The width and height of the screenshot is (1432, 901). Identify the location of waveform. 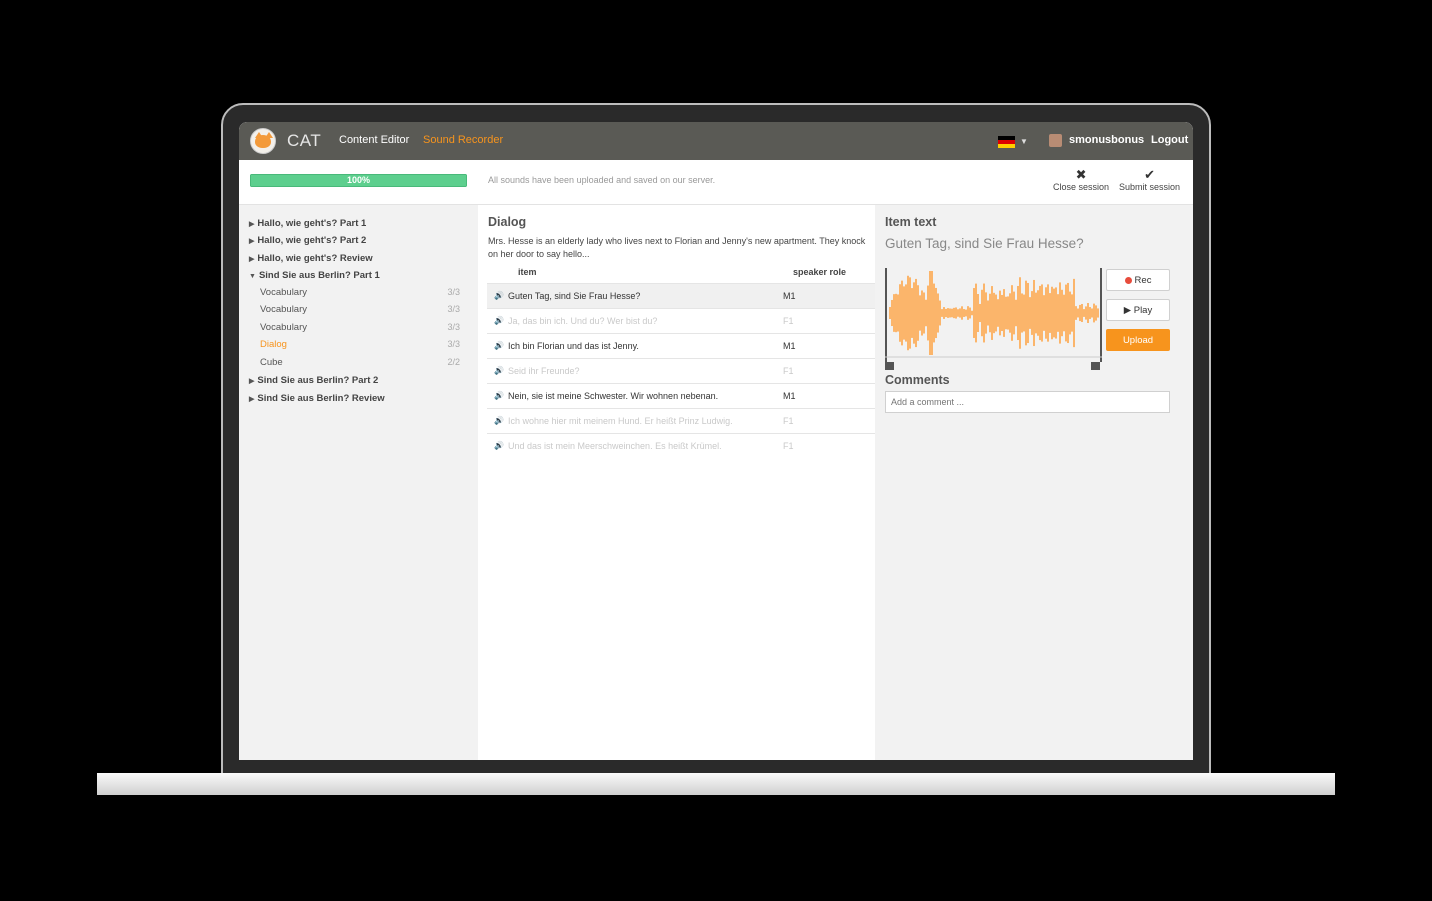
(993, 319).